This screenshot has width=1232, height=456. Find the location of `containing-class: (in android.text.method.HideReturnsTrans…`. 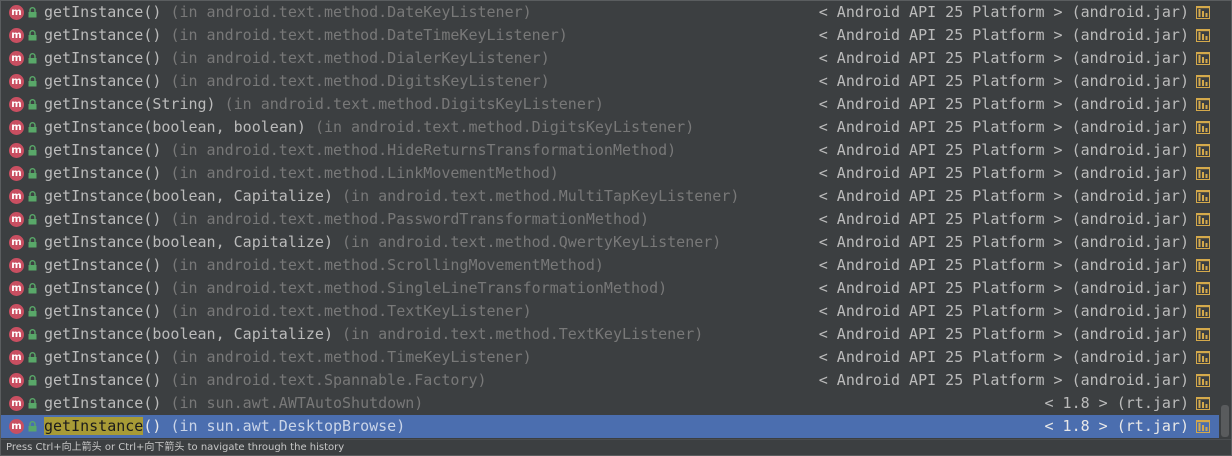

containing-class: (in android.text.method.HideReturnsTrans… is located at coordinates (423, 150).